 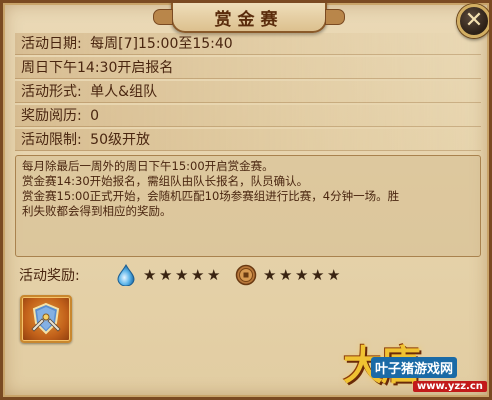 I want to click on description-line: 赏金赛15:00正式开始，会随机匹配10场参赛组进行比赛，4分钟一场。胜, so click(x=211, y=196).